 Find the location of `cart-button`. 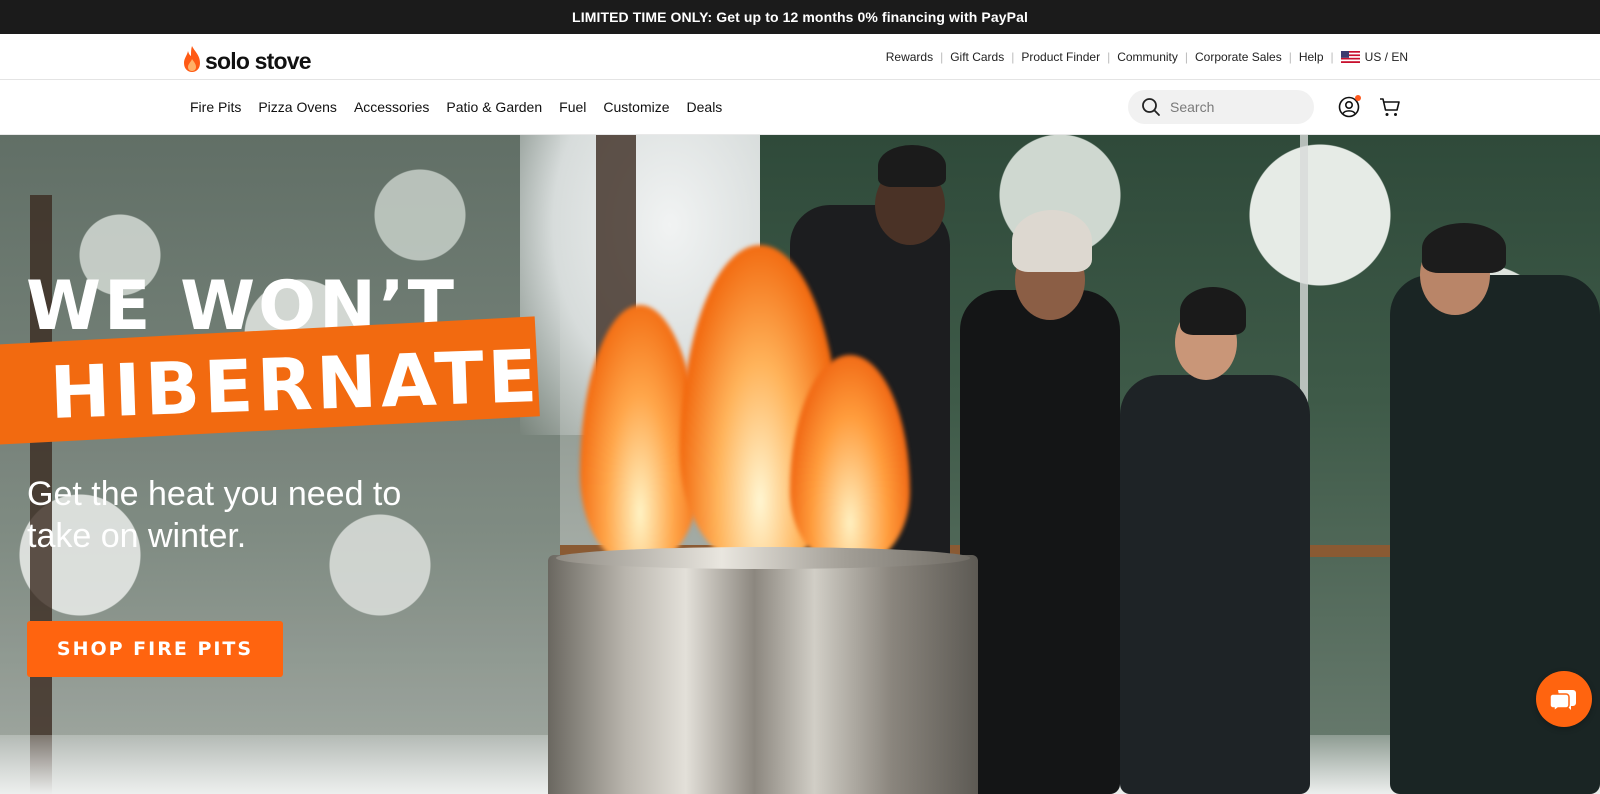

cart-button is located at coordinates (1390, 107).